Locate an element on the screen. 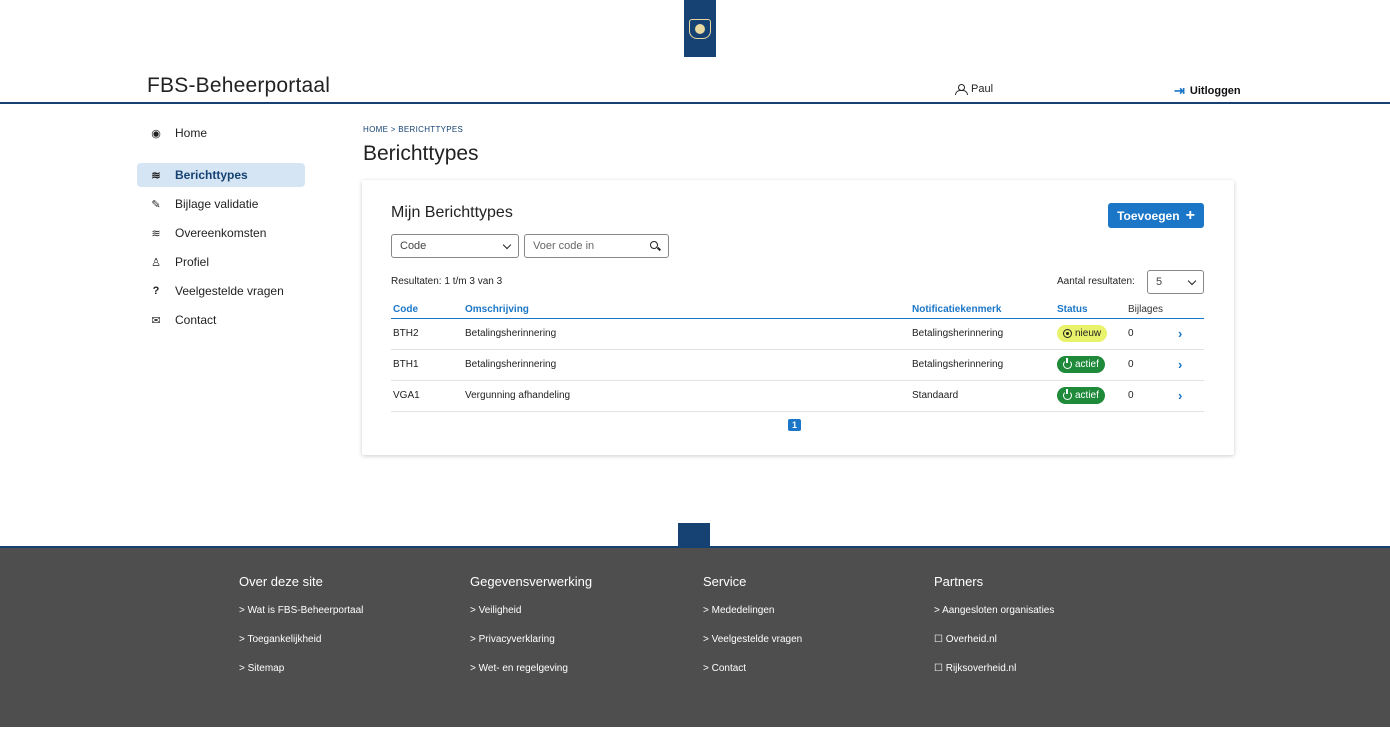  footer-link: > Wat is FBS-Beheerportaal is located at coordinates (301, 619).